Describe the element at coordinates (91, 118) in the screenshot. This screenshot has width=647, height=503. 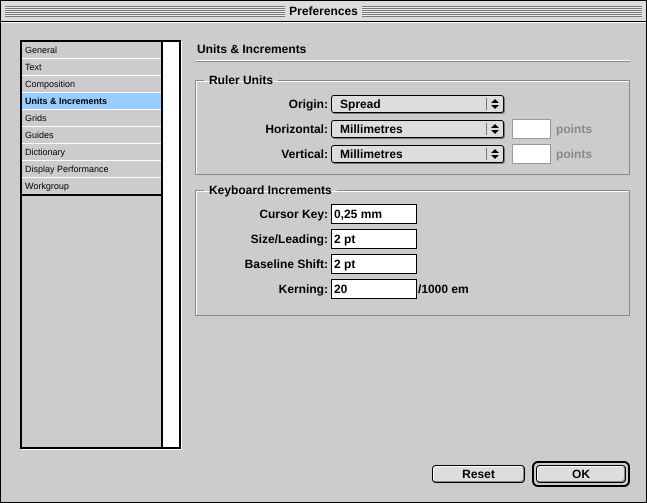
I see `category-item: Grids` at that location.